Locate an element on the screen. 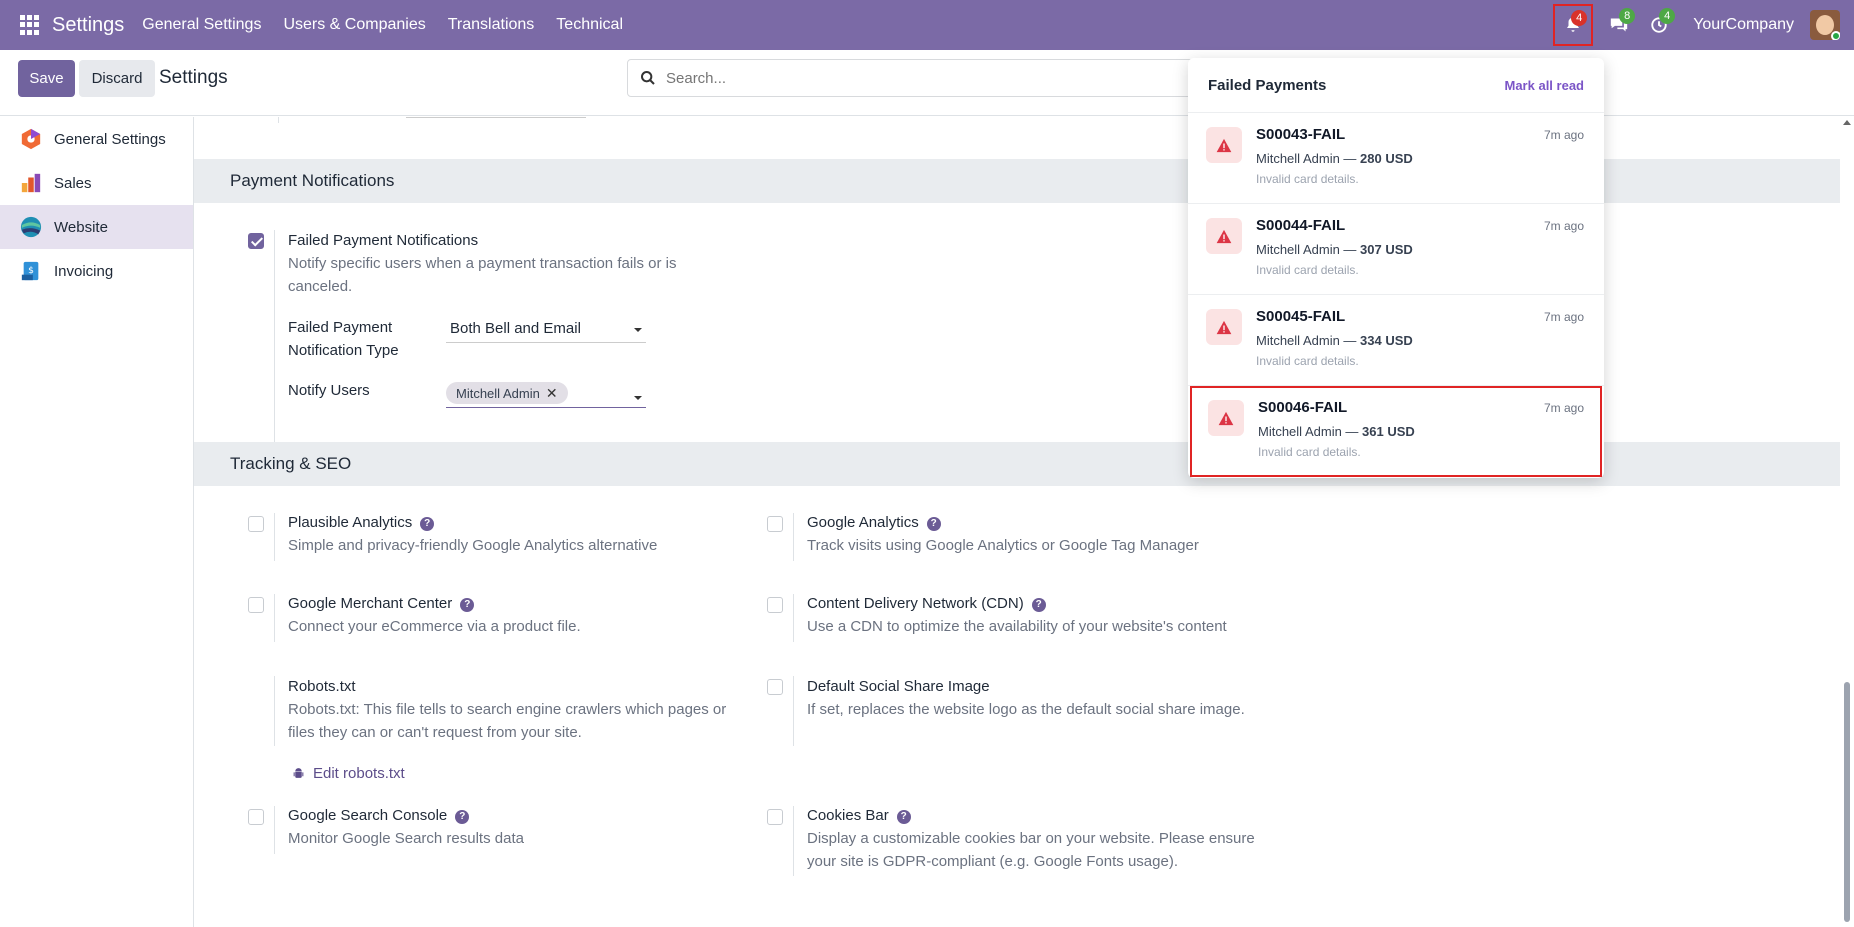 The image size is (1854, 927). save-button: Save is located at coordinates (46, 78).